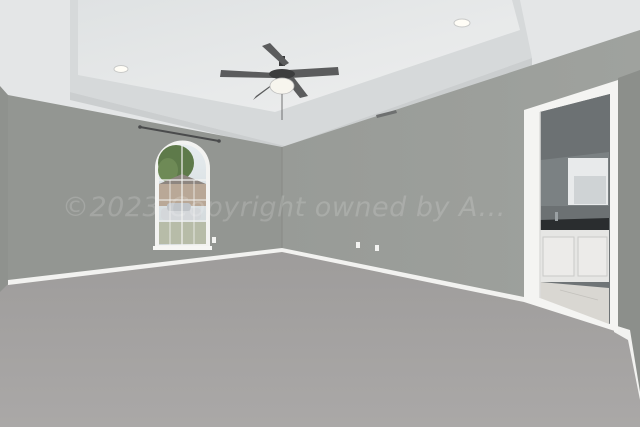 The image size is (640, 427). I want to click on left-wall, so click(4, 189).